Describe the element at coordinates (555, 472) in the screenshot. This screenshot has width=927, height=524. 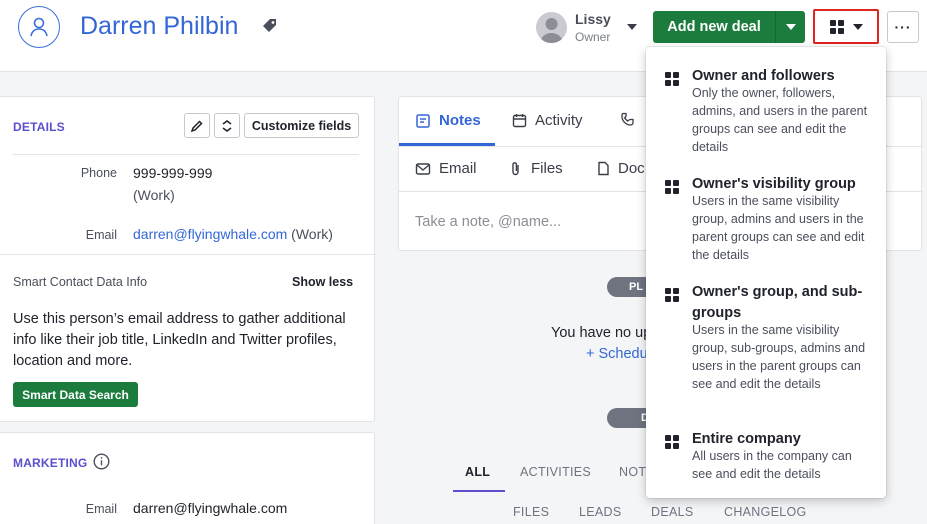
I see `history-tab-activities: ACTIVITIES` at that location.